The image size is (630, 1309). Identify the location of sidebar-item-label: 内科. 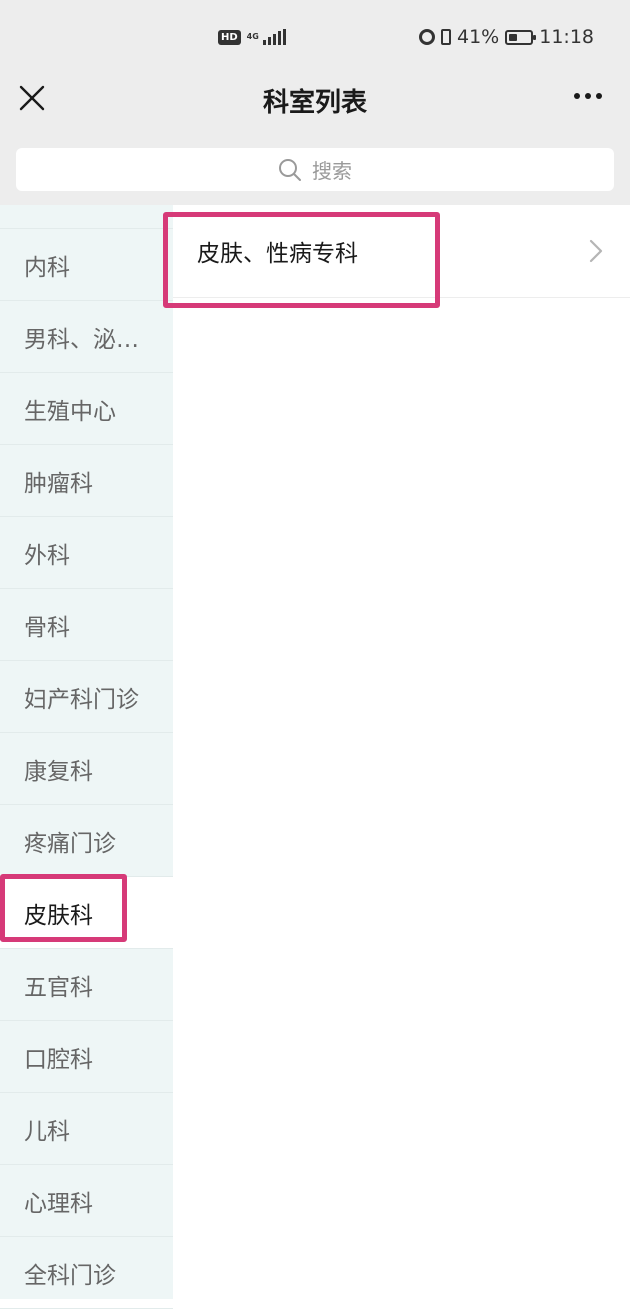
(47, 267).